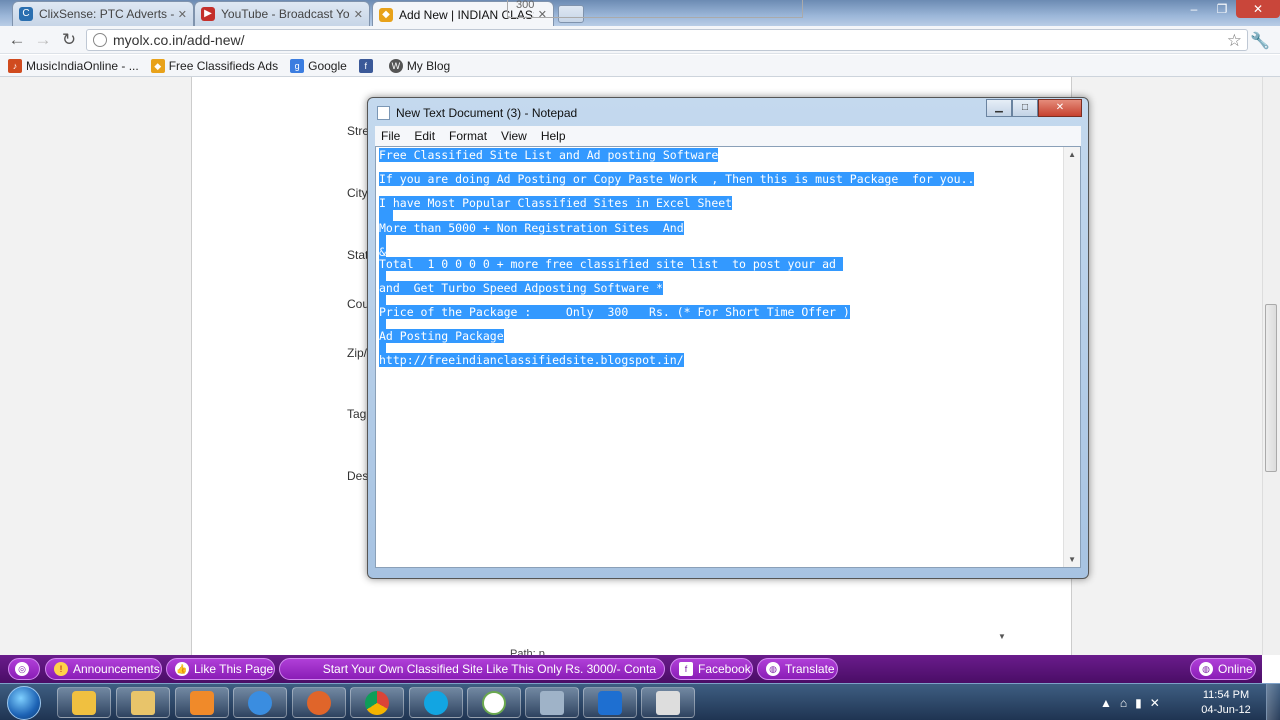  What do you see at coordinates (810, 669) in the screenshot?
I see `translate-label: Translate` at bounding box center [810, 669].